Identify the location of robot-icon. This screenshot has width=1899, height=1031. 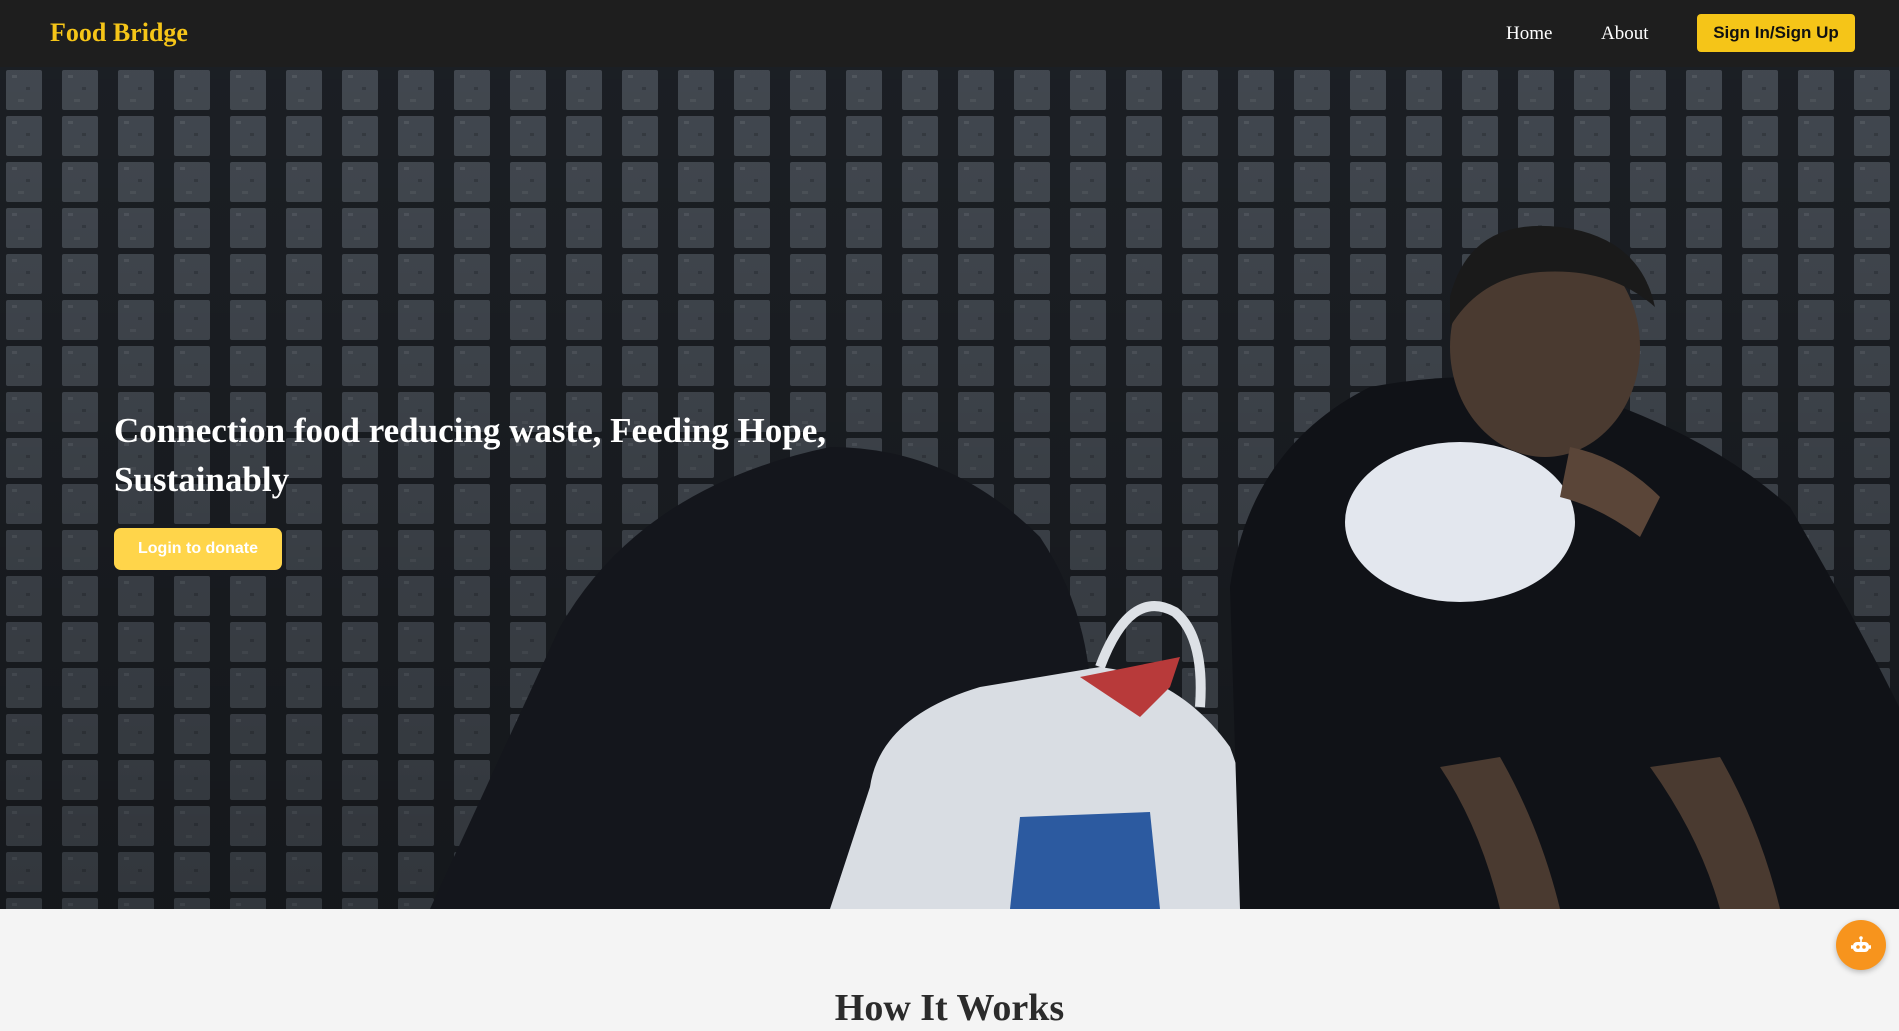
(1861, 944).